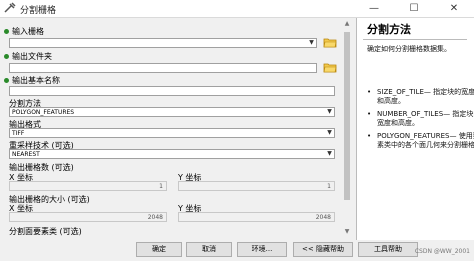 This screenshot has height=261, width=474. Describe the element at coordinates (420, 97) in the screenshot. I see `help-option-item: SIZE_OF_TILE— 指定块的宽度和高度。` at that location.